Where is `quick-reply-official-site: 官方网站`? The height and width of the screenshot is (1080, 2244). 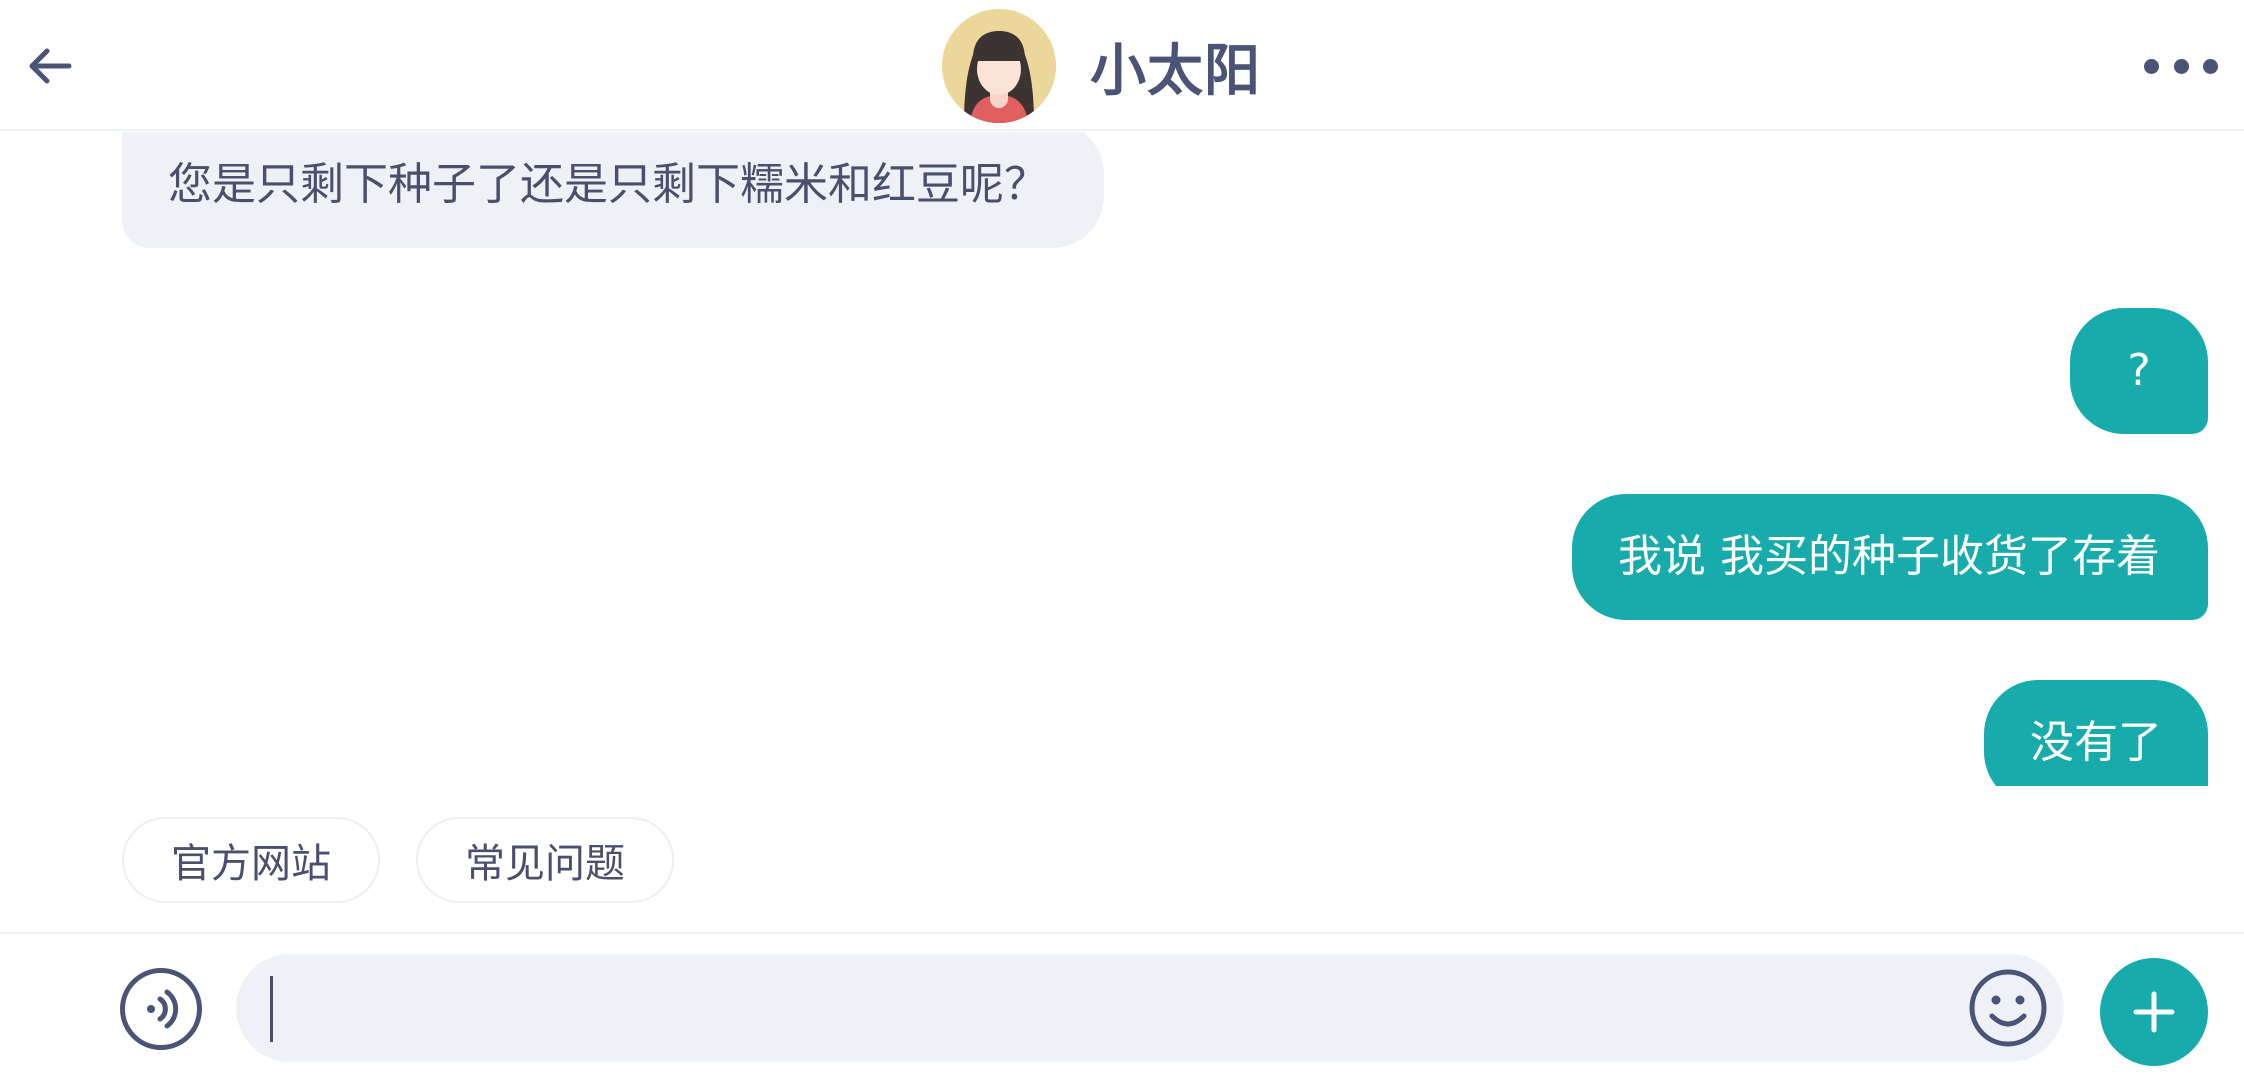
quick-reply-official-site: 官方网站 is located at coordinates (251, 860).